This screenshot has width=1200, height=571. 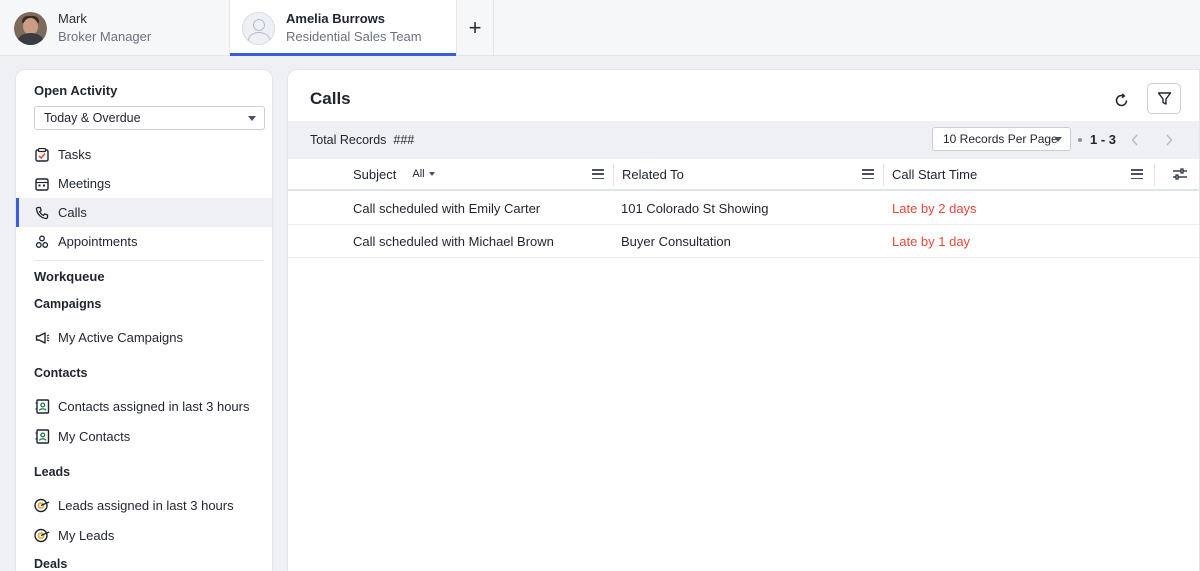 I want to click on filter-icon, so click(x=1164, y=98).